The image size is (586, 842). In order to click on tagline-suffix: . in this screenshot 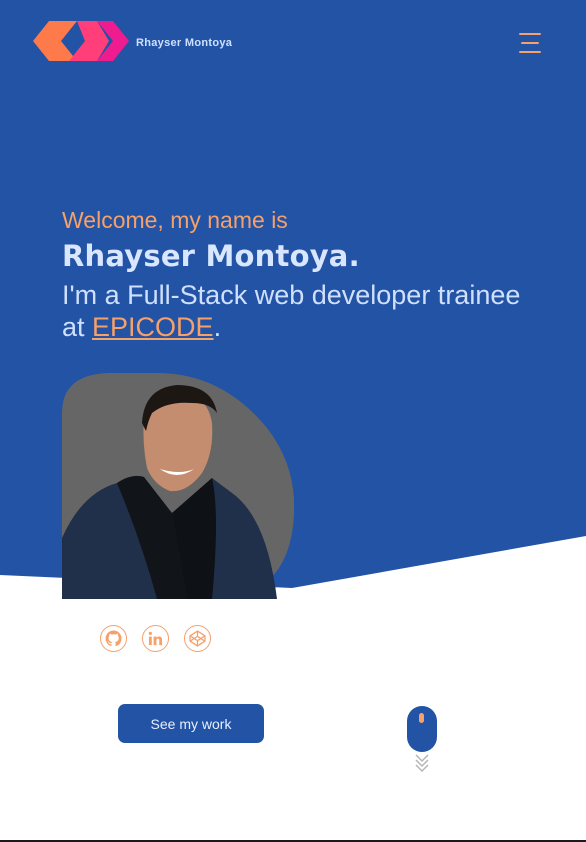, I will do `click(217, 327)`.